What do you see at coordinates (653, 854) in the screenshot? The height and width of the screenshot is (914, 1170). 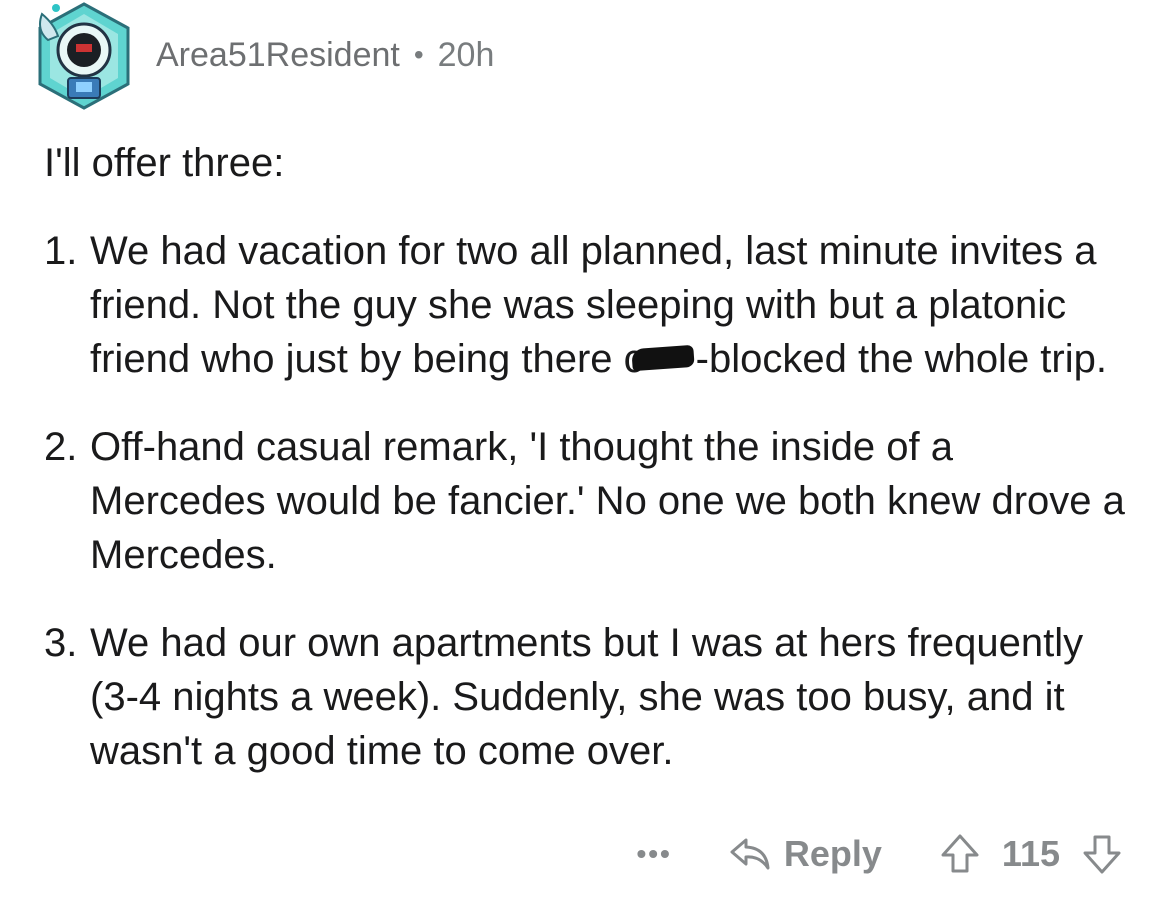 I see `more-options-button: •••` at bounding box center [653, 854].